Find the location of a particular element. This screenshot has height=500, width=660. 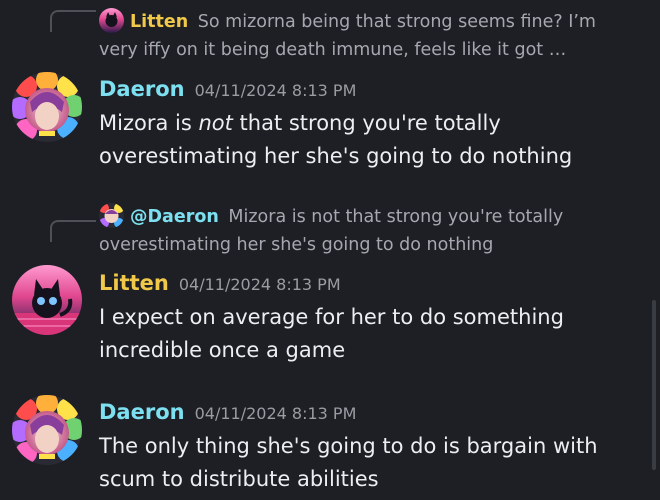

litten-mini-avatar is located at coordinates (111, 20).